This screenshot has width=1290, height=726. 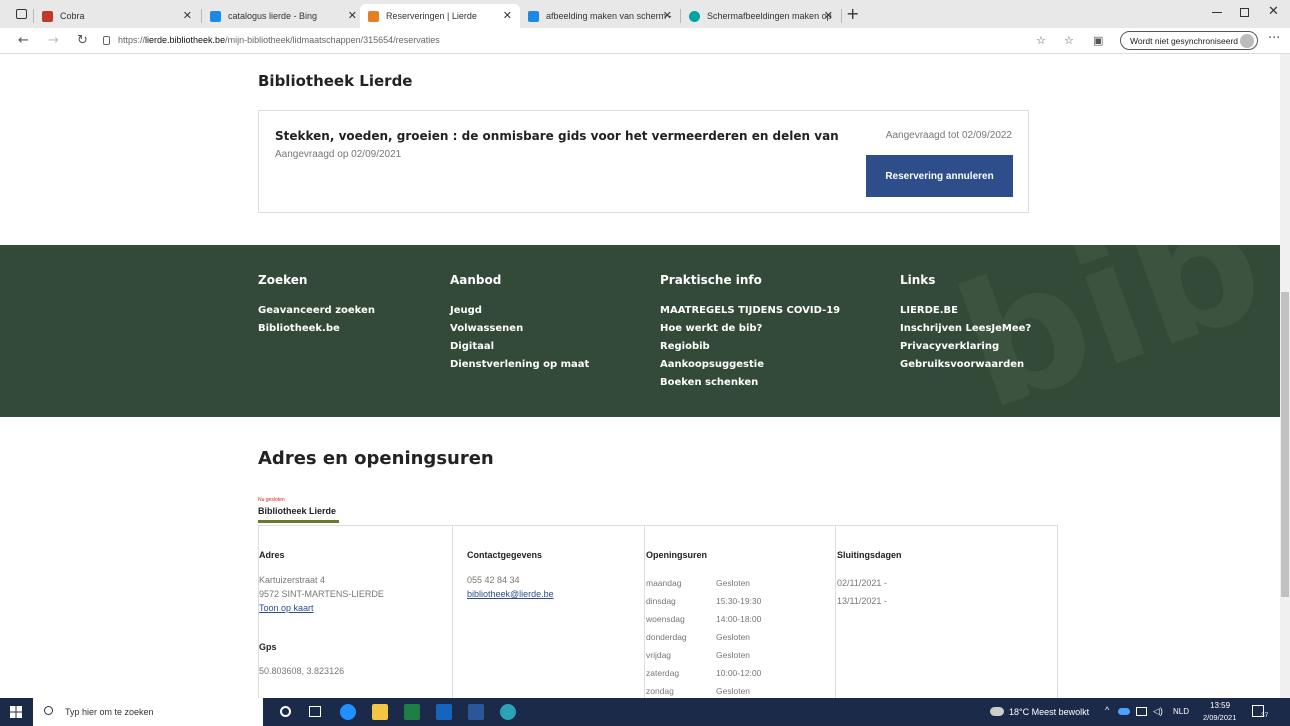 What do you see at coordinates (1217, 12) in the screenshot?
I see `minimize-icon` at bounding box center [1217, 12].